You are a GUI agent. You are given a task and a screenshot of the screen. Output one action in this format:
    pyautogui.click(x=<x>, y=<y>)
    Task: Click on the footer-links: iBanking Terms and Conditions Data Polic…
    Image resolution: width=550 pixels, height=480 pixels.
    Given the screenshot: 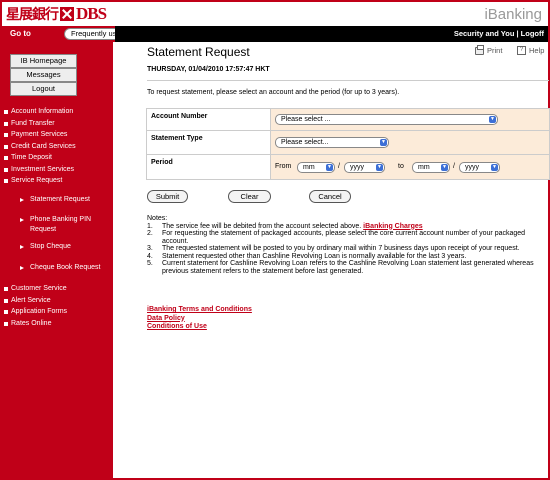 What is the action you would take?
    pyautogui.click(x=199, y=319)
    